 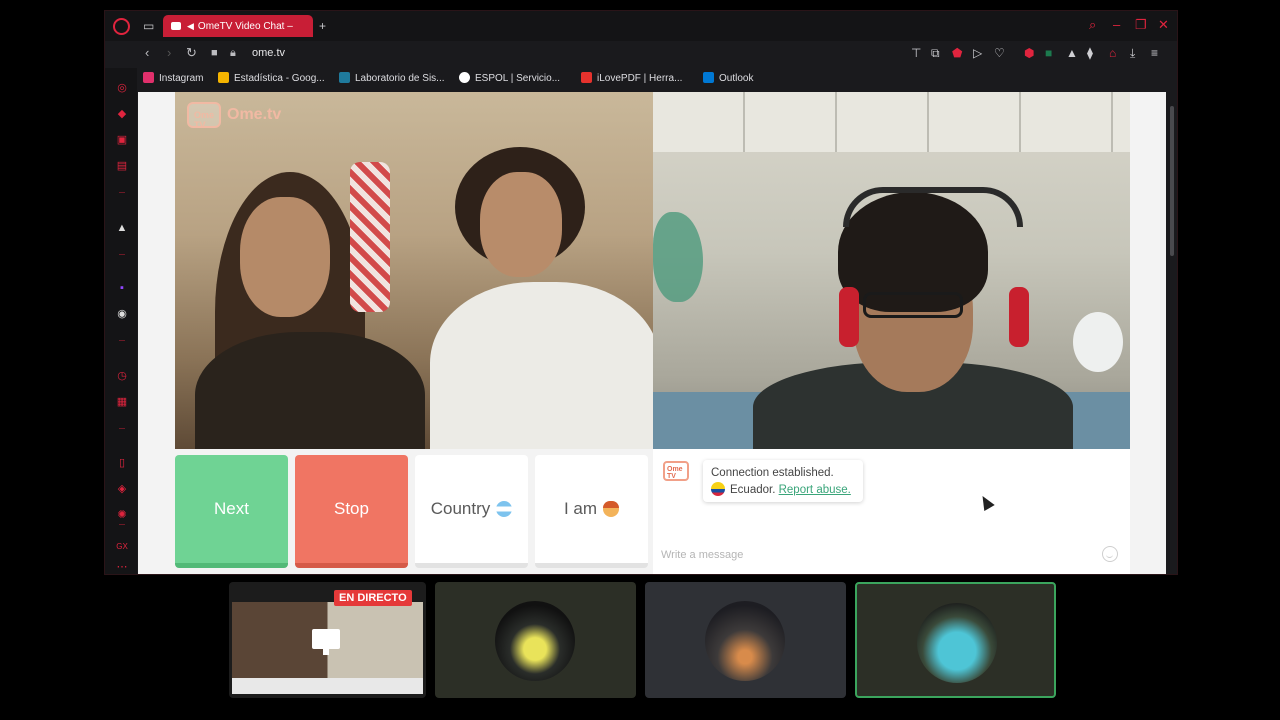 What do you see at coordinates (122, 489) in the screenshot?
I see `sidebar-pin-icon: ◈` at bounding box center [122, 489].